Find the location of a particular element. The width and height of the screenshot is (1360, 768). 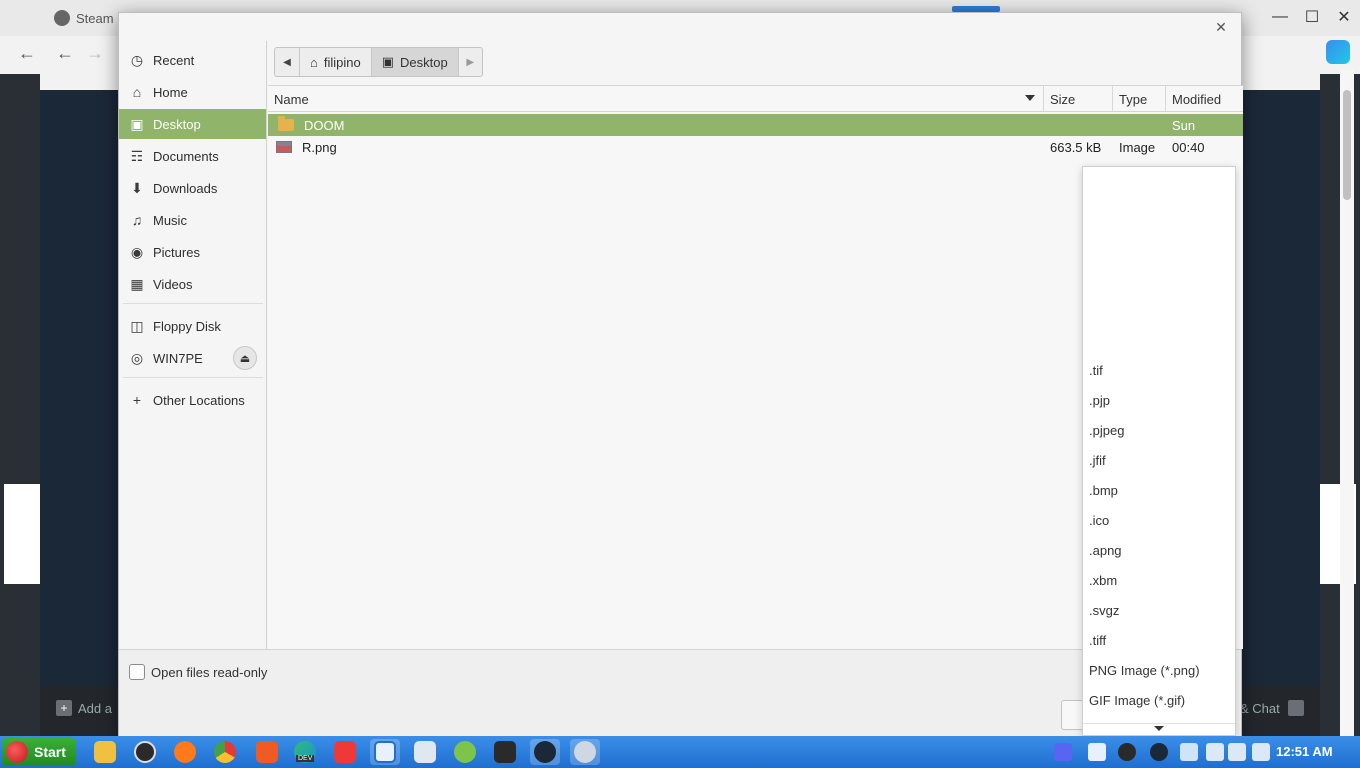

friends-chat-button: & Chat is located at coordinates (1272, 708).